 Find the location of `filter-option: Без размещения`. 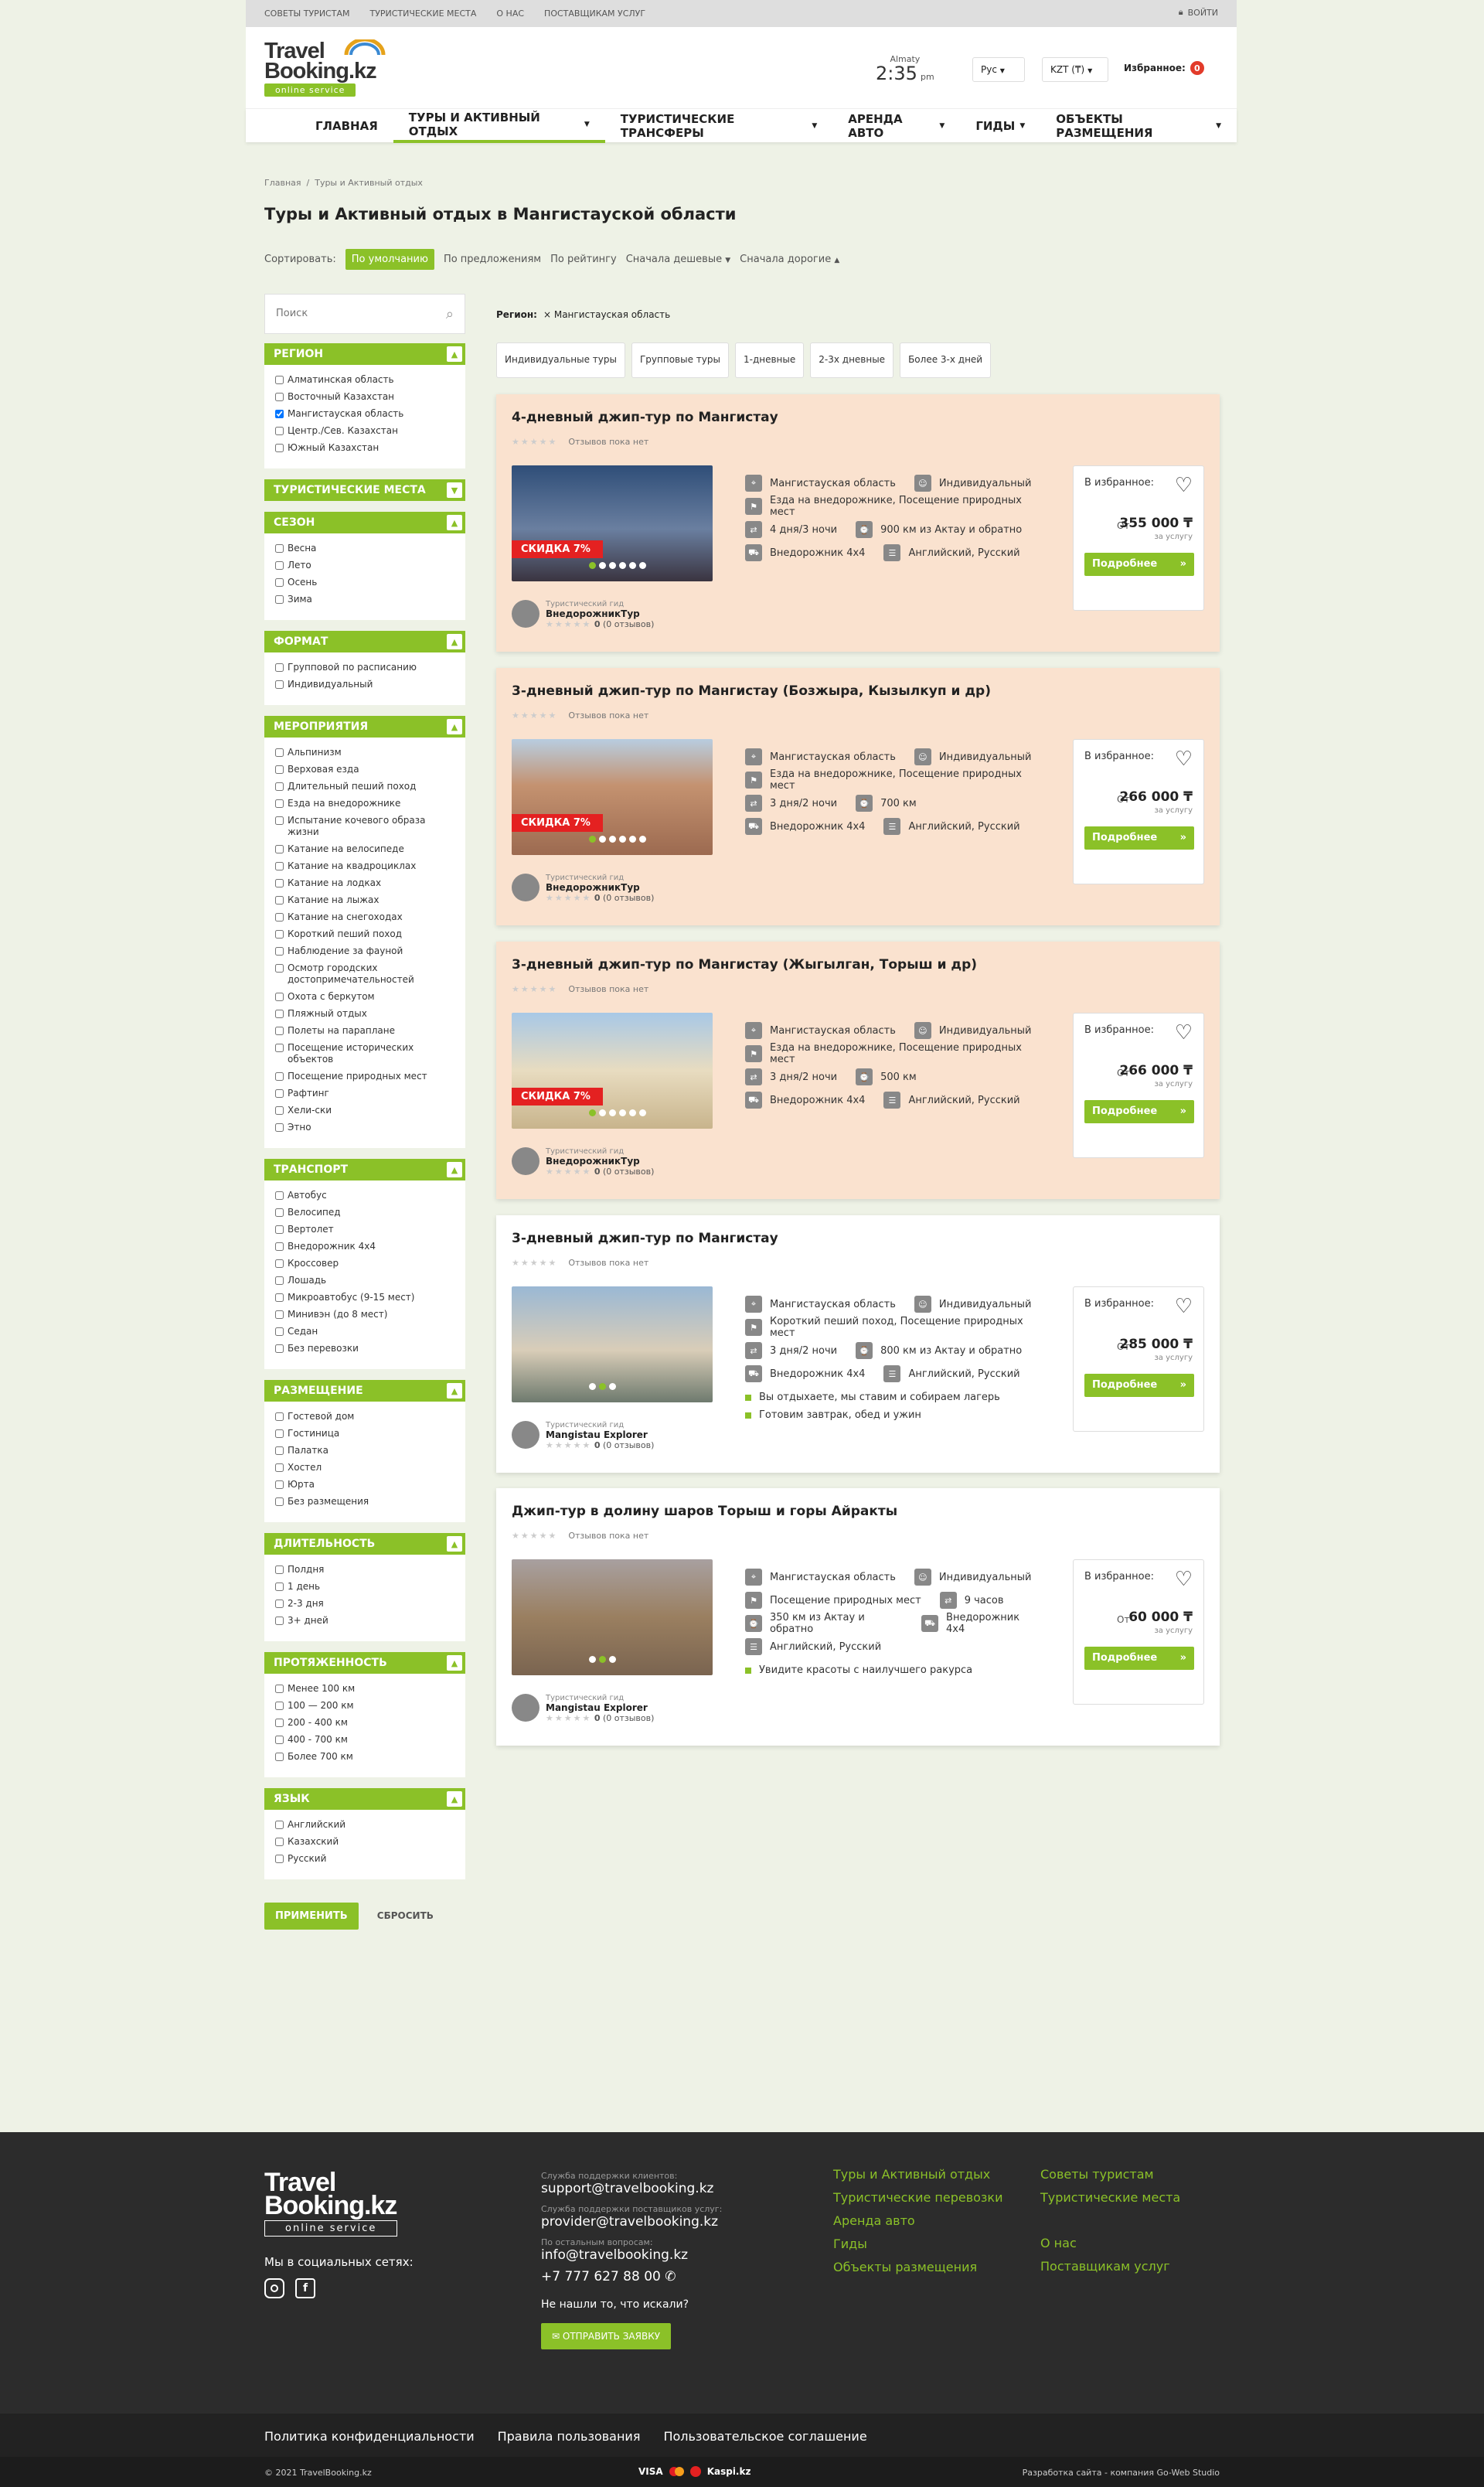

filter-option: Без размещения is located at coordinates (364, 1502).